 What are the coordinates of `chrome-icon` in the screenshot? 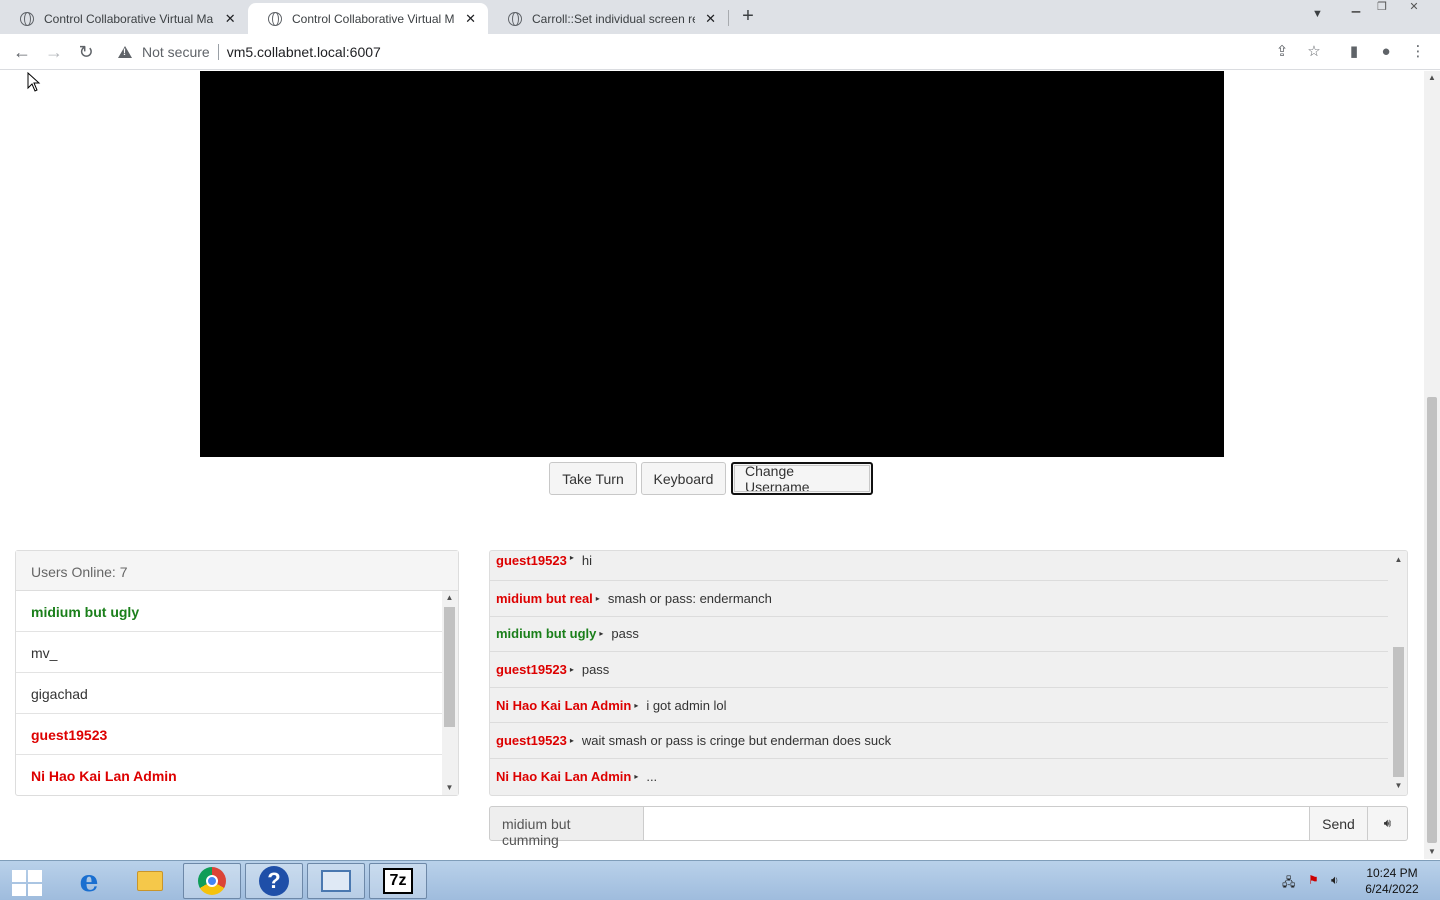 It's located at (212, 881).